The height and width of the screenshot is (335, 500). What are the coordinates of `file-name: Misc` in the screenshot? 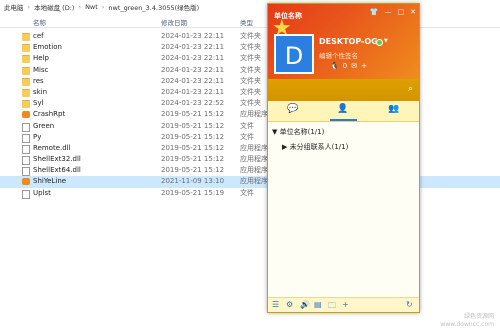 It's located at (41, 69).